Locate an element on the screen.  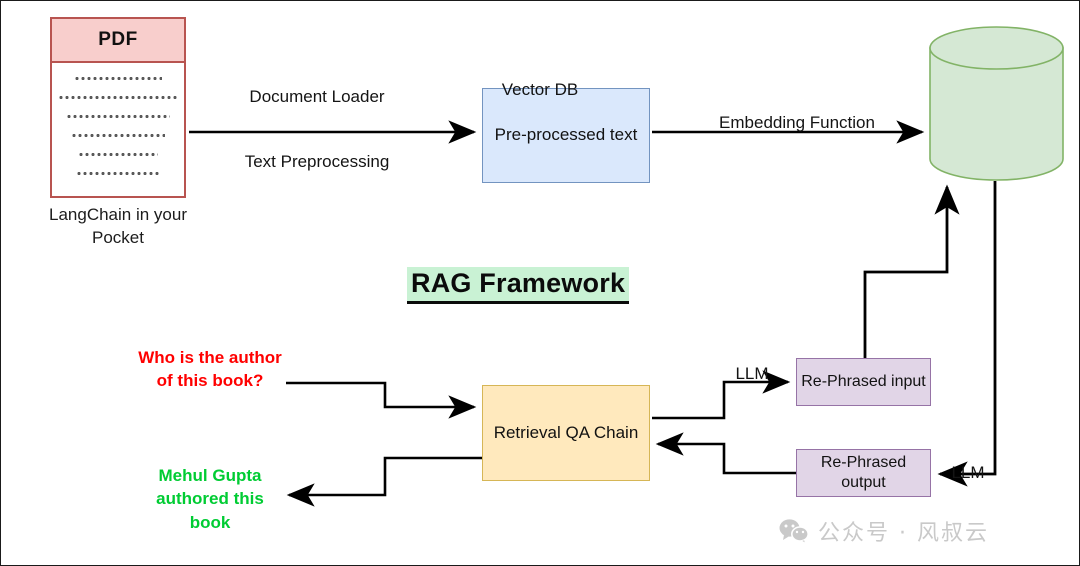
wechat-icon is located at coordinates (794, 531).